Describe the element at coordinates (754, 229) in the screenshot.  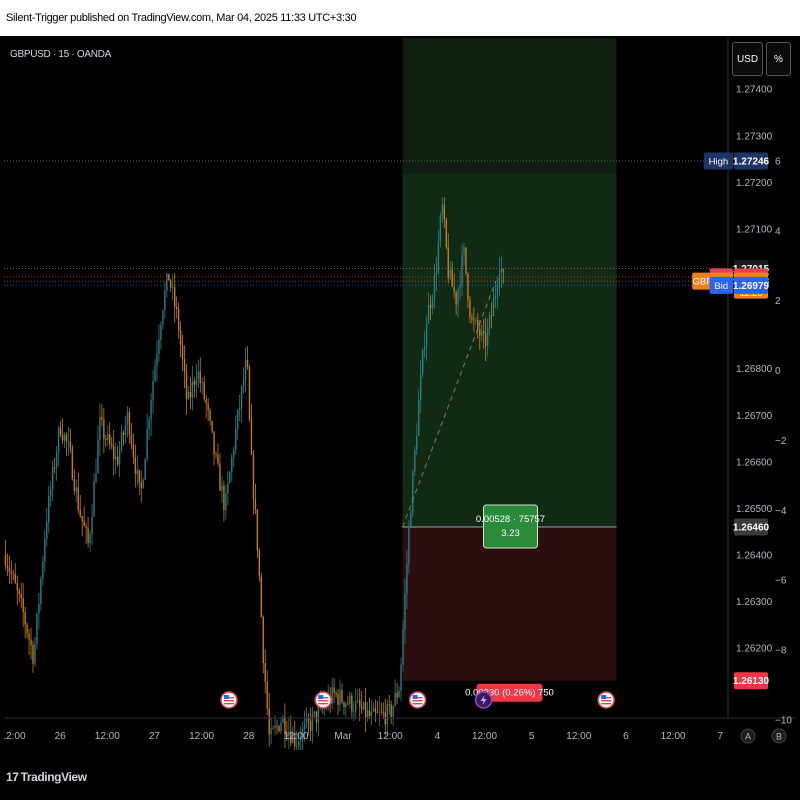
I see `price-tick: 1.27100` at that location.